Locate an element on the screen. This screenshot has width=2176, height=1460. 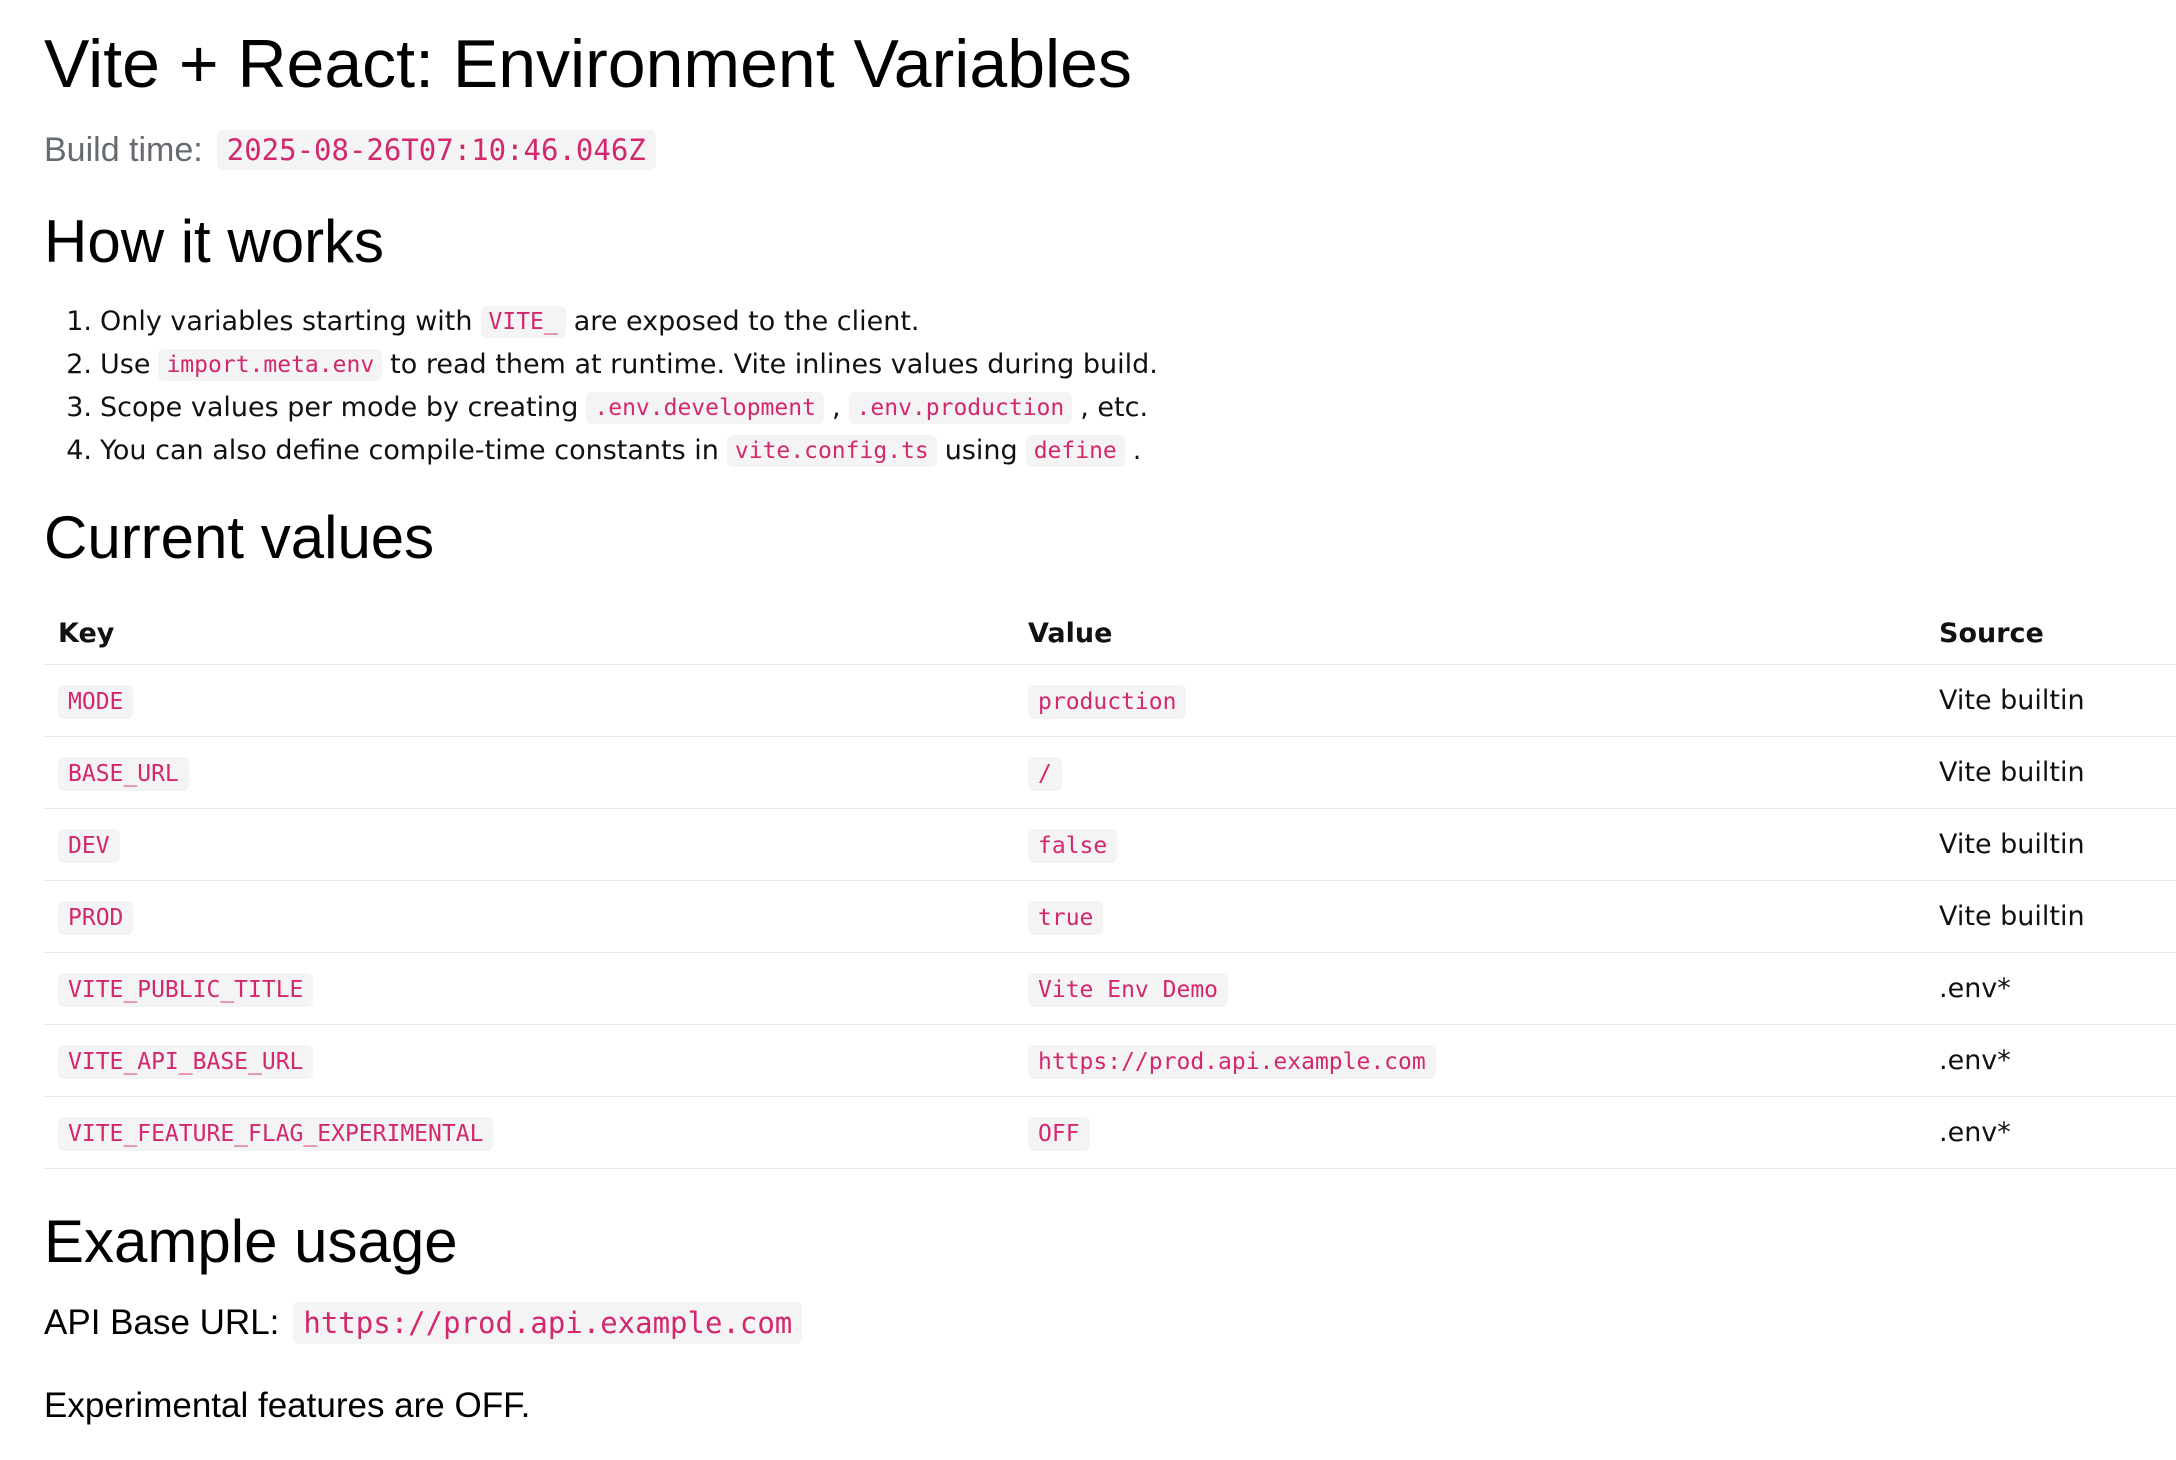
value-cell: true is located at coordinates (1469, 916).